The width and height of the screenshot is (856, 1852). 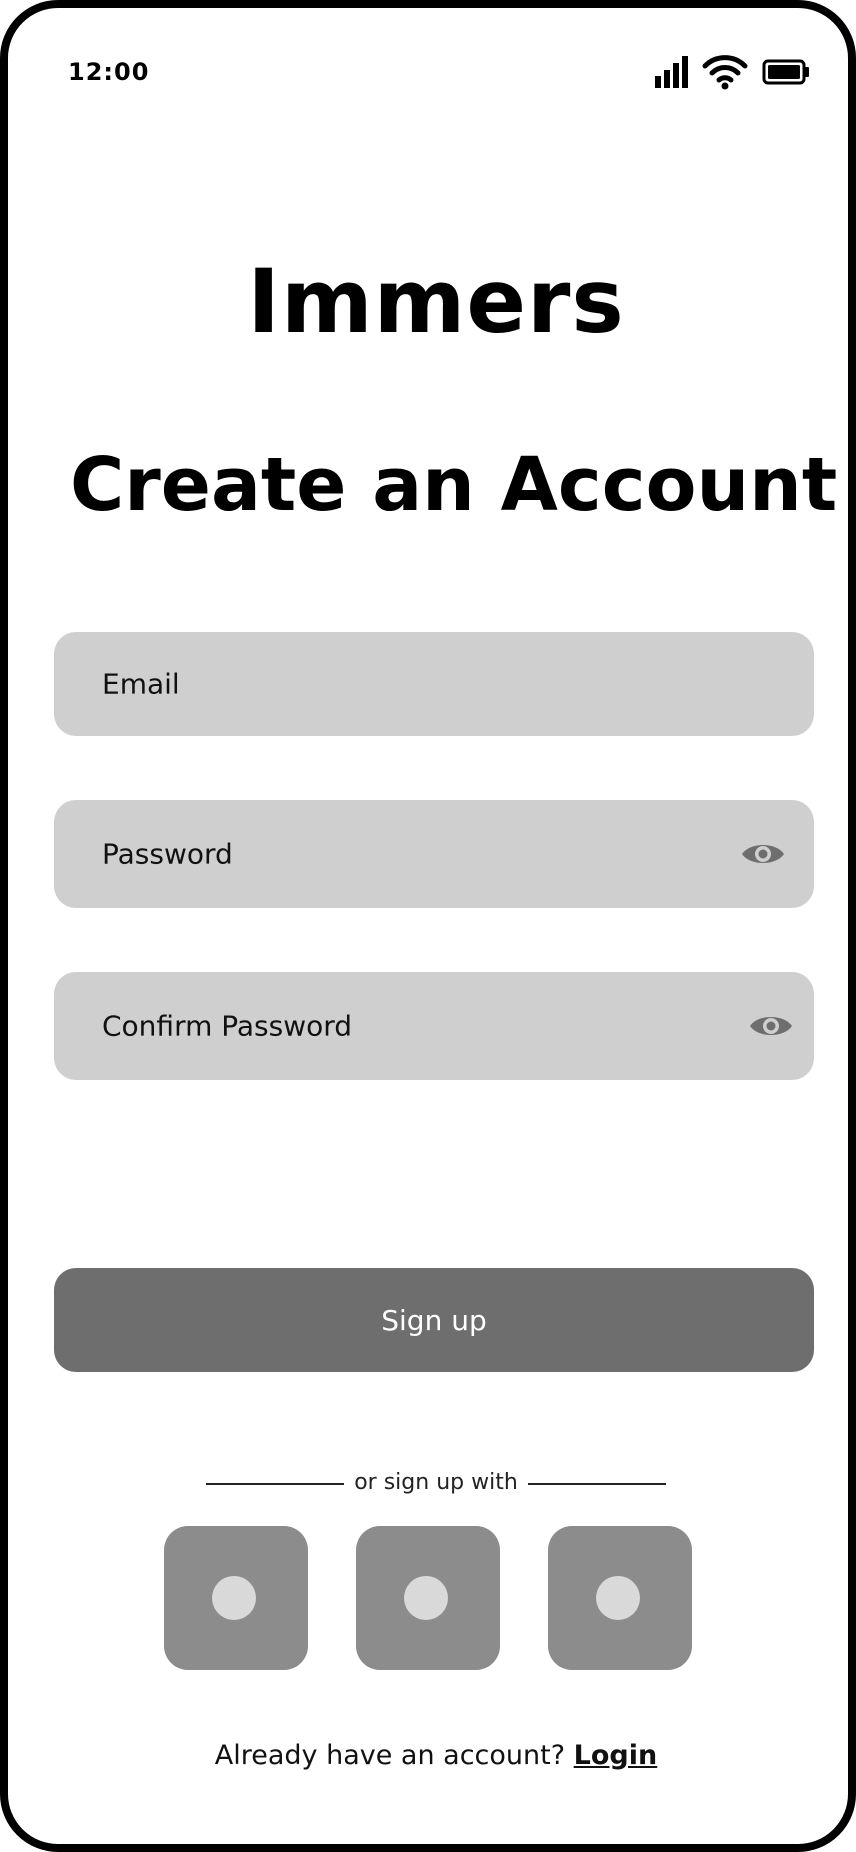 What do you see at coordinates (141, 684) in the screenshot?
I see `email-placeholder: Email` at bounding box center [141, 684].